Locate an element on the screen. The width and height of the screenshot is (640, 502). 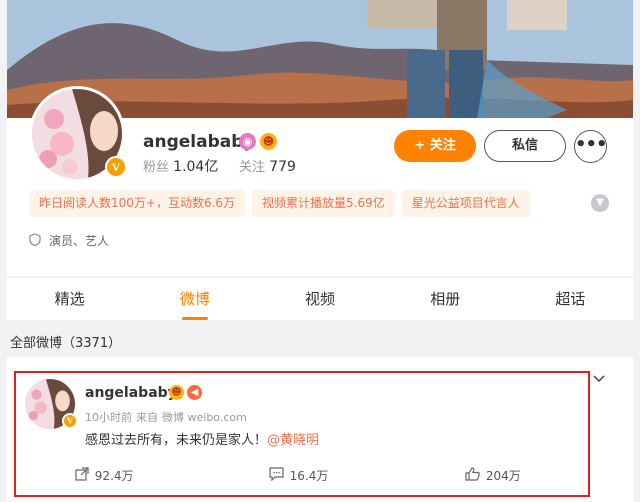
post-author-badges: ☻ ◀ is located at coordinates (185, 392).